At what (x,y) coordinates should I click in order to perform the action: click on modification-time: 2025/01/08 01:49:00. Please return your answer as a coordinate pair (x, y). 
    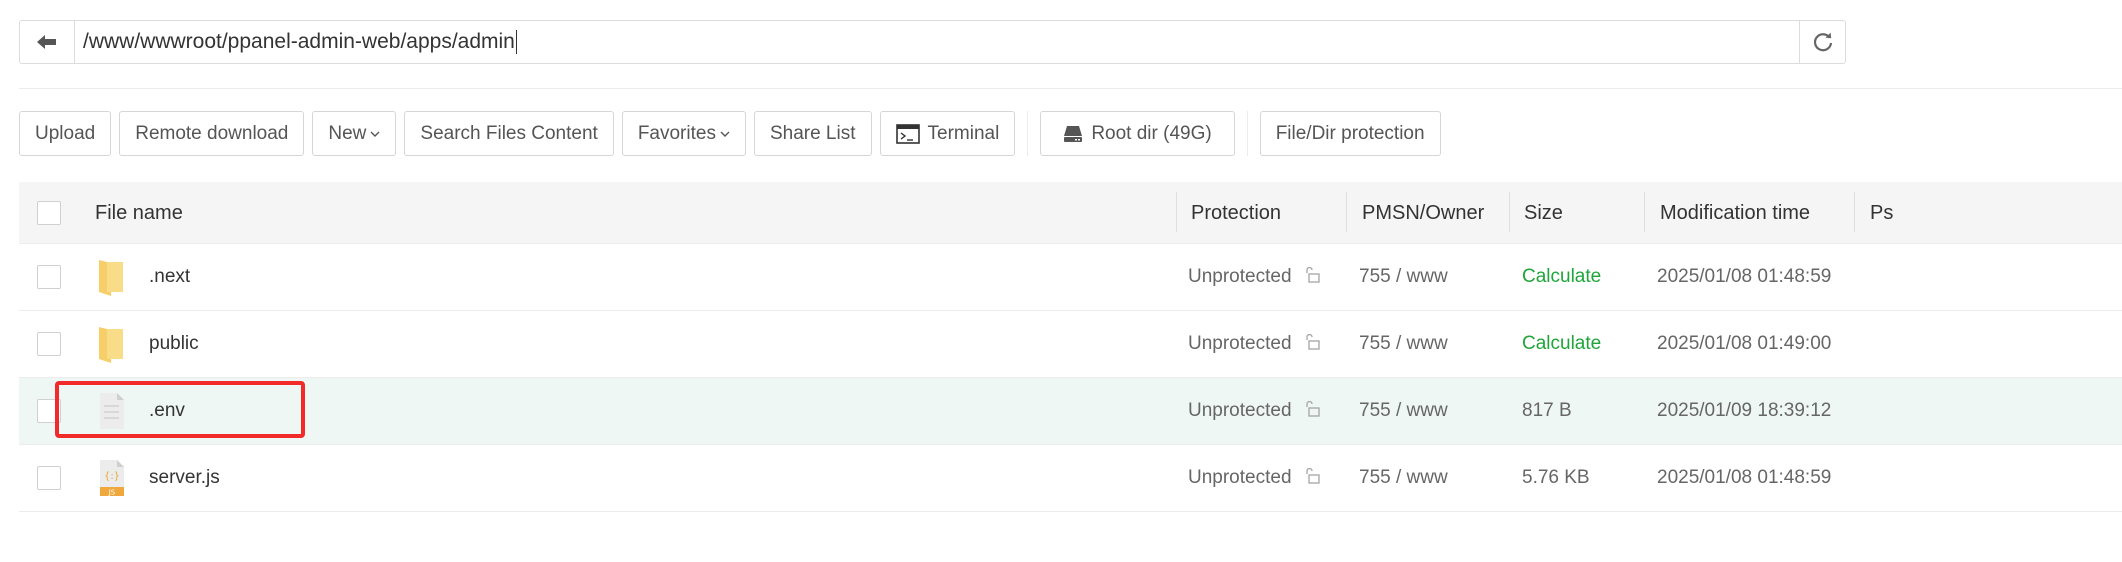
    Looking at the image, I should click on (1744, 343).